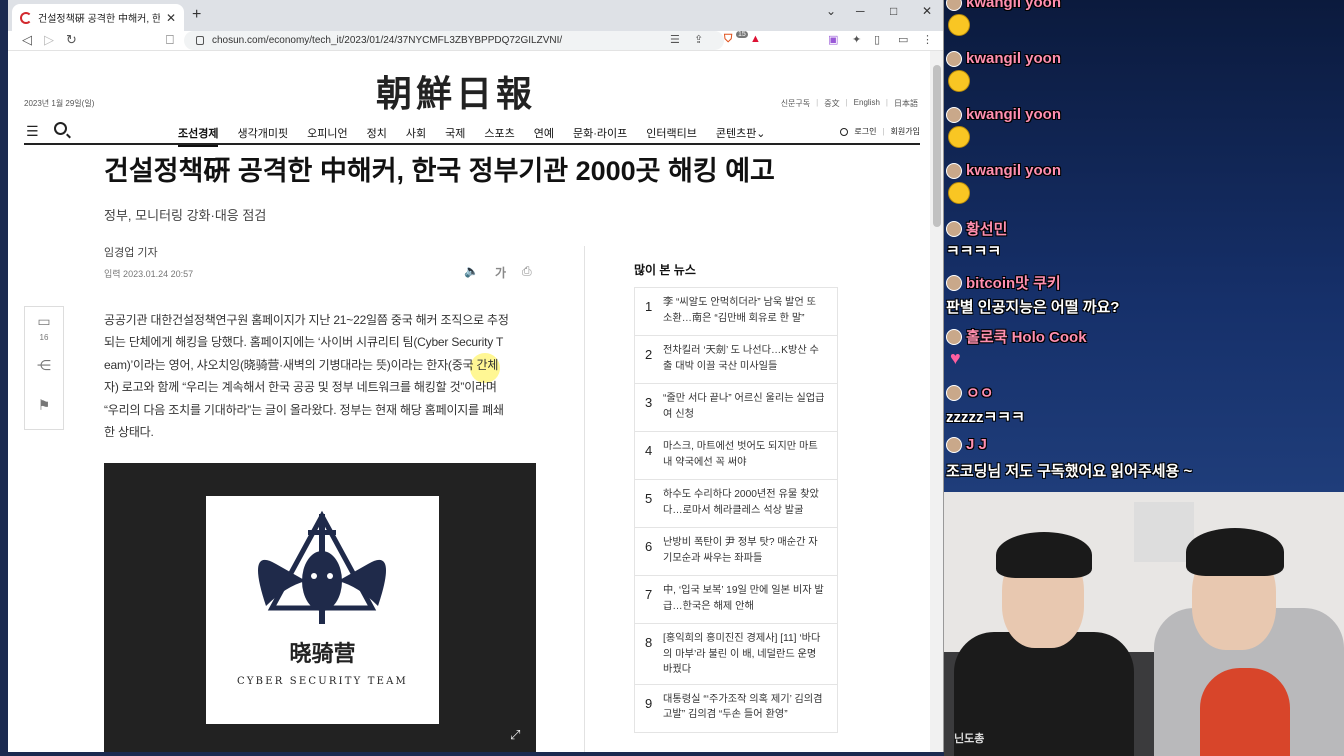 The image size is (1344, 756). I want to click on nav-politics: 정치, so click(377, 136).